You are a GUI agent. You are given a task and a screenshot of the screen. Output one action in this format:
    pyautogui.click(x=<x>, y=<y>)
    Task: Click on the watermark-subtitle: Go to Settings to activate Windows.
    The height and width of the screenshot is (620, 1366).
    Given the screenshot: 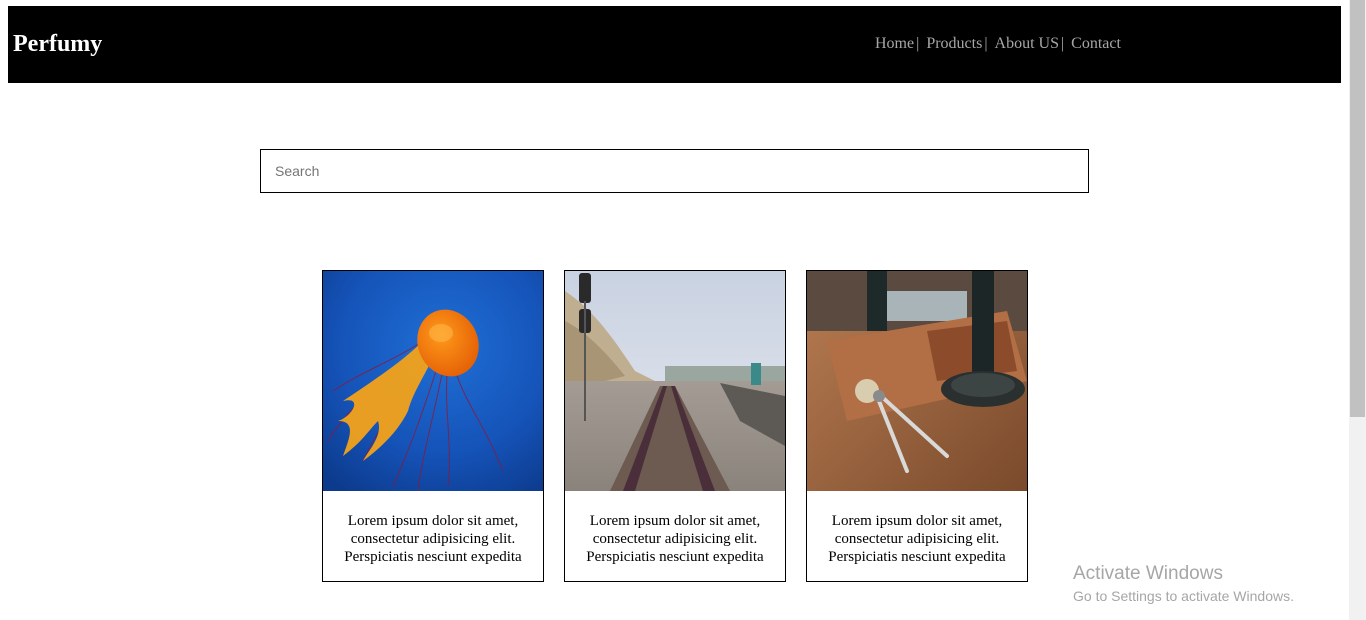 What is the action you would take?
    pyautogui.click(x=1183, y=596)
    